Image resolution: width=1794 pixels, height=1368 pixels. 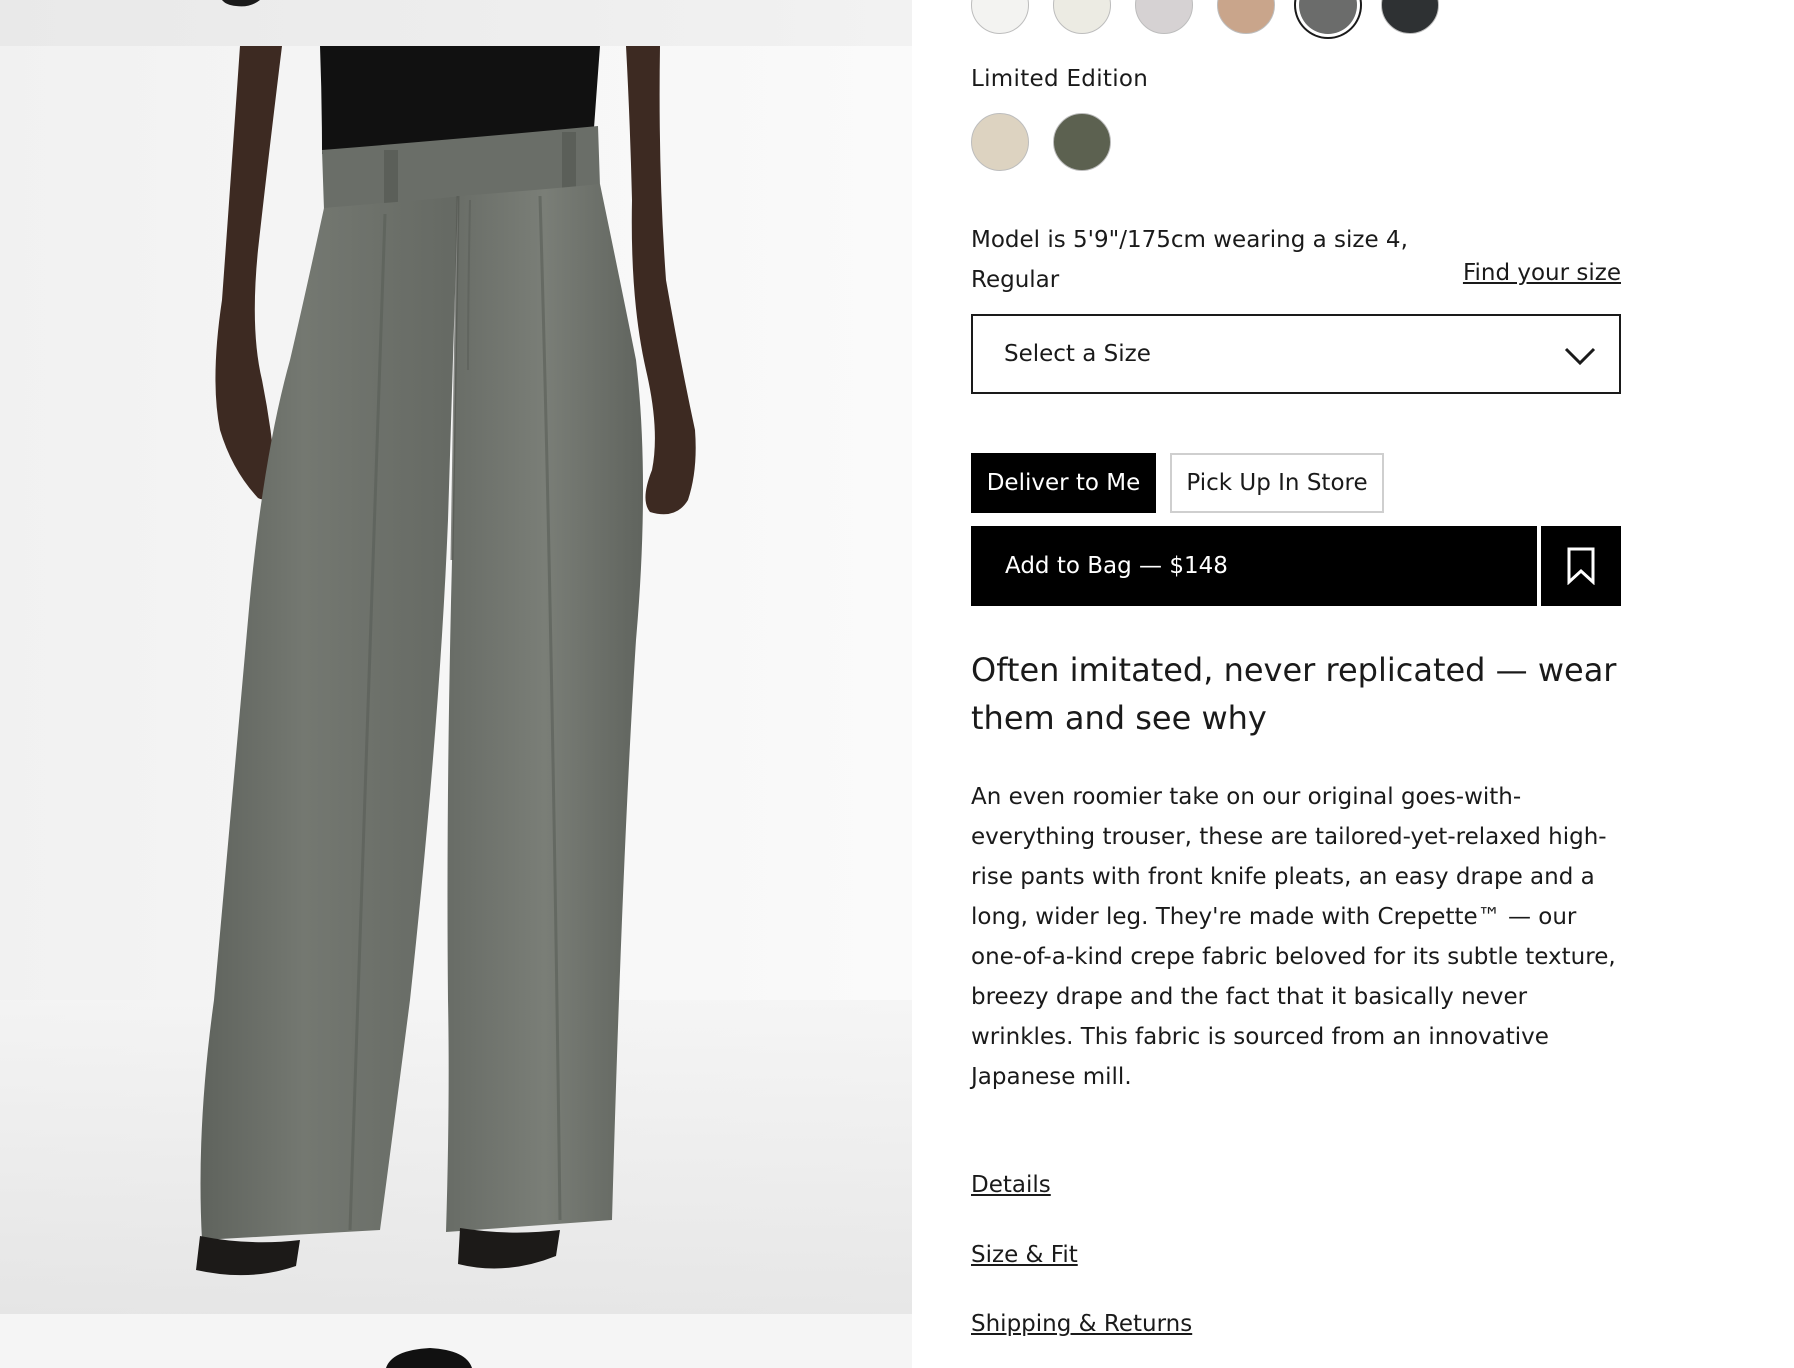 What do you see at coordinates (1542, 273) in the screenshot?
I see `find-your-size-link: Find your size` at bounding box center [1542, 273].